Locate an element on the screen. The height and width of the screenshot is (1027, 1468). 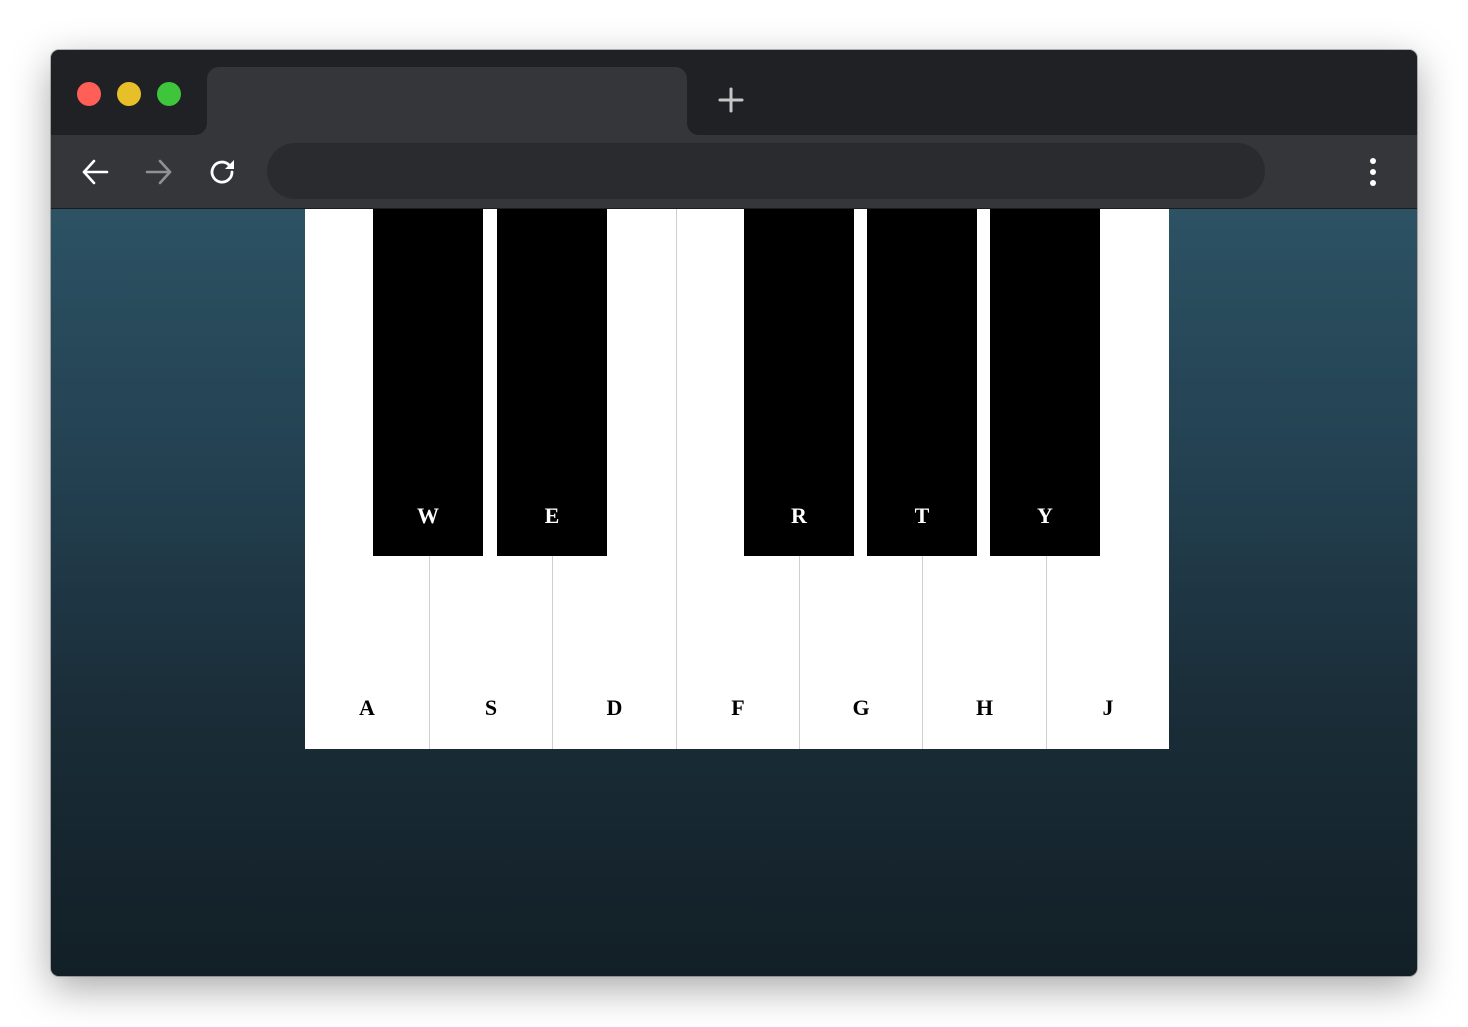
plus-icon is located at coordinates (731, 100).